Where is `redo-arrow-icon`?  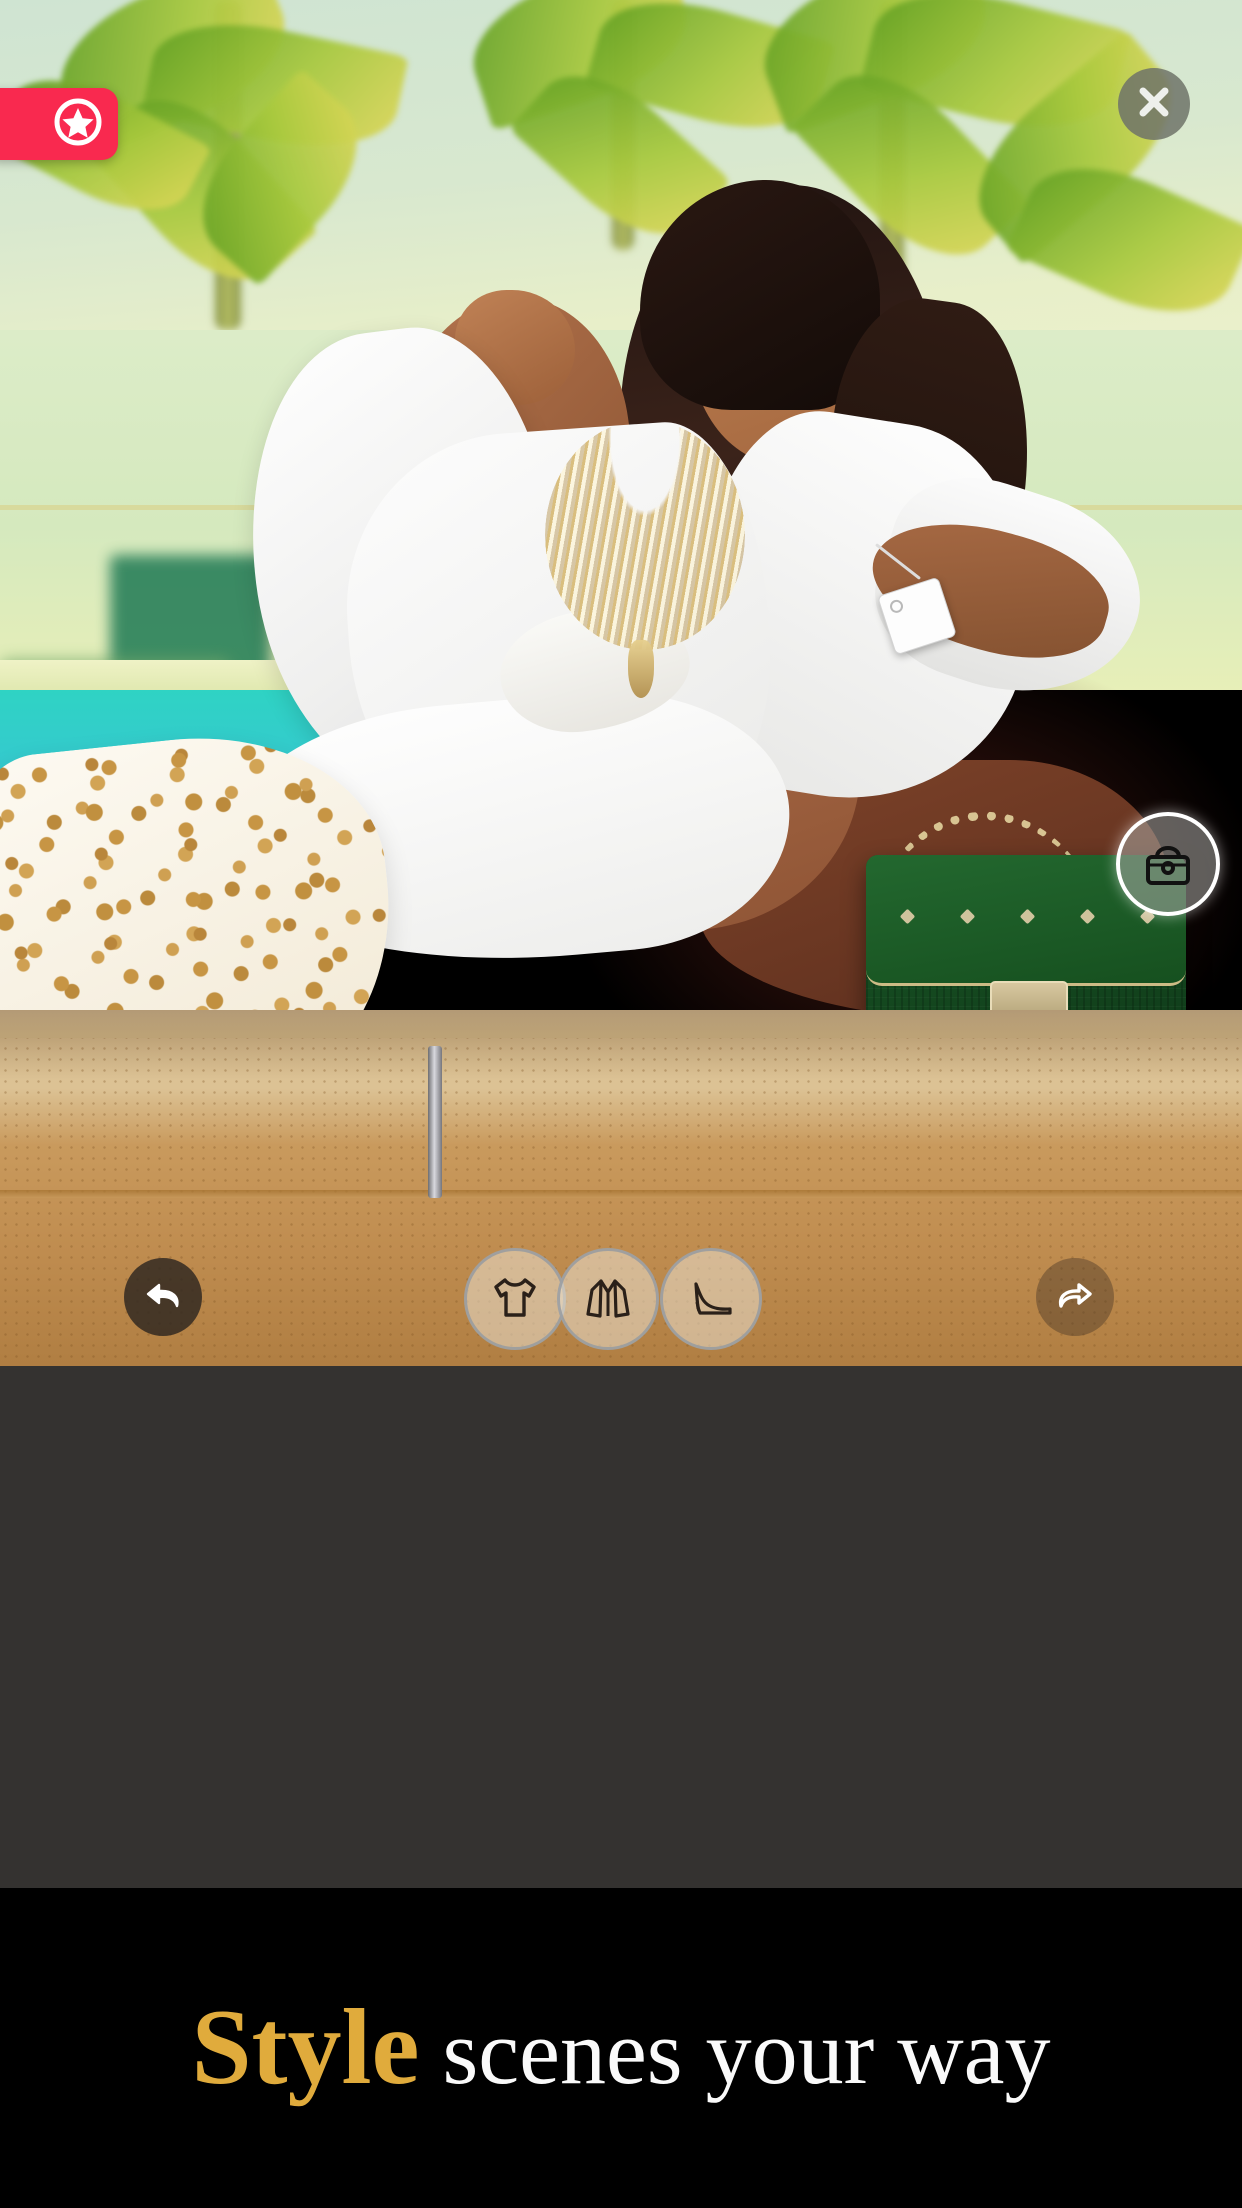
redo-arrow-icon is located at coordinates (1075, 1297).